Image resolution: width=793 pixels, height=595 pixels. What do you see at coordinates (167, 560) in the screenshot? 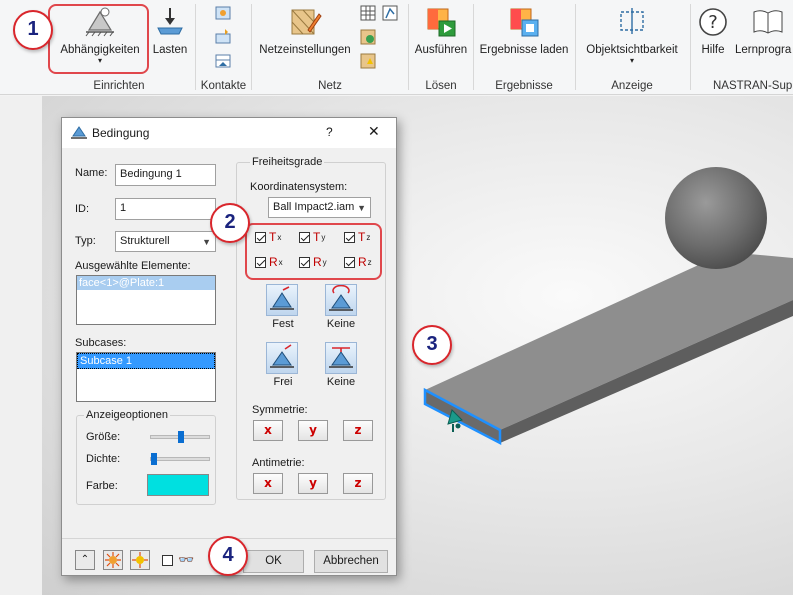
I see `preview-checkbox` at bounding box center [167, 560].